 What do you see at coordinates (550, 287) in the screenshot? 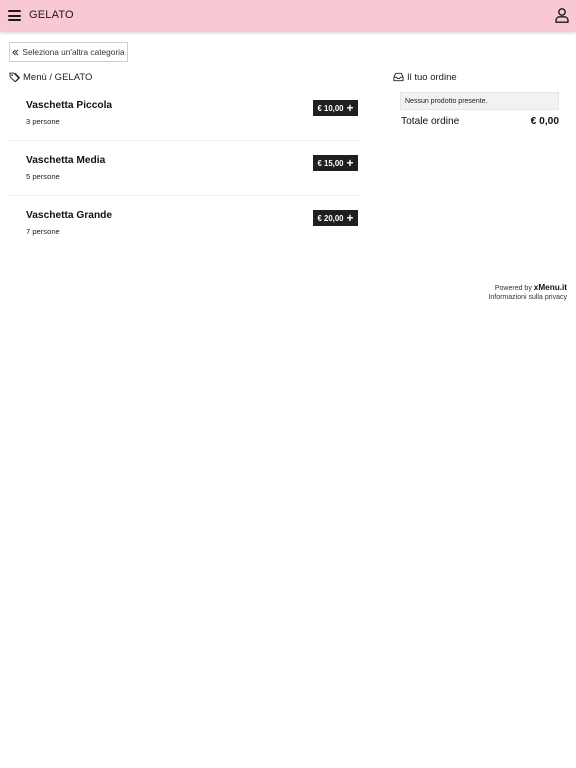
I see `brand-link: xMenu.it` at bounding box center [550, 287].